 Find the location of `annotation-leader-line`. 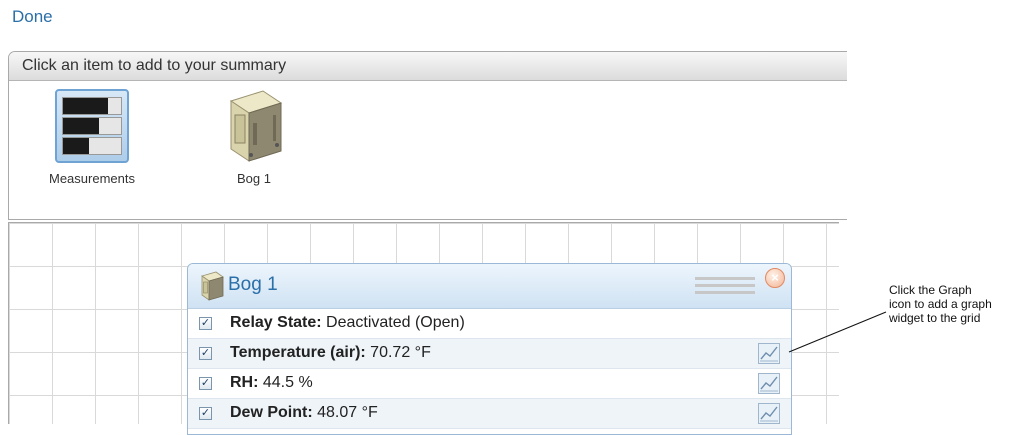

annotation-leader-line is located at coordinates (837, 332).